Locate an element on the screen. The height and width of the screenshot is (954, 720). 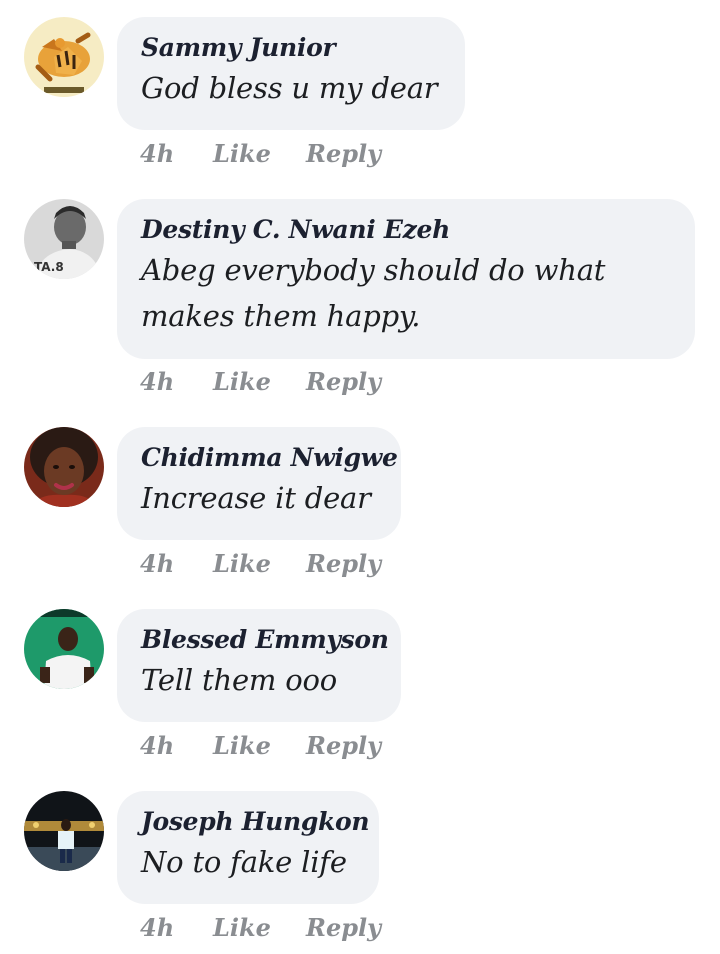
comment-text: God bless u my dear is located at coordinates (289, 88).